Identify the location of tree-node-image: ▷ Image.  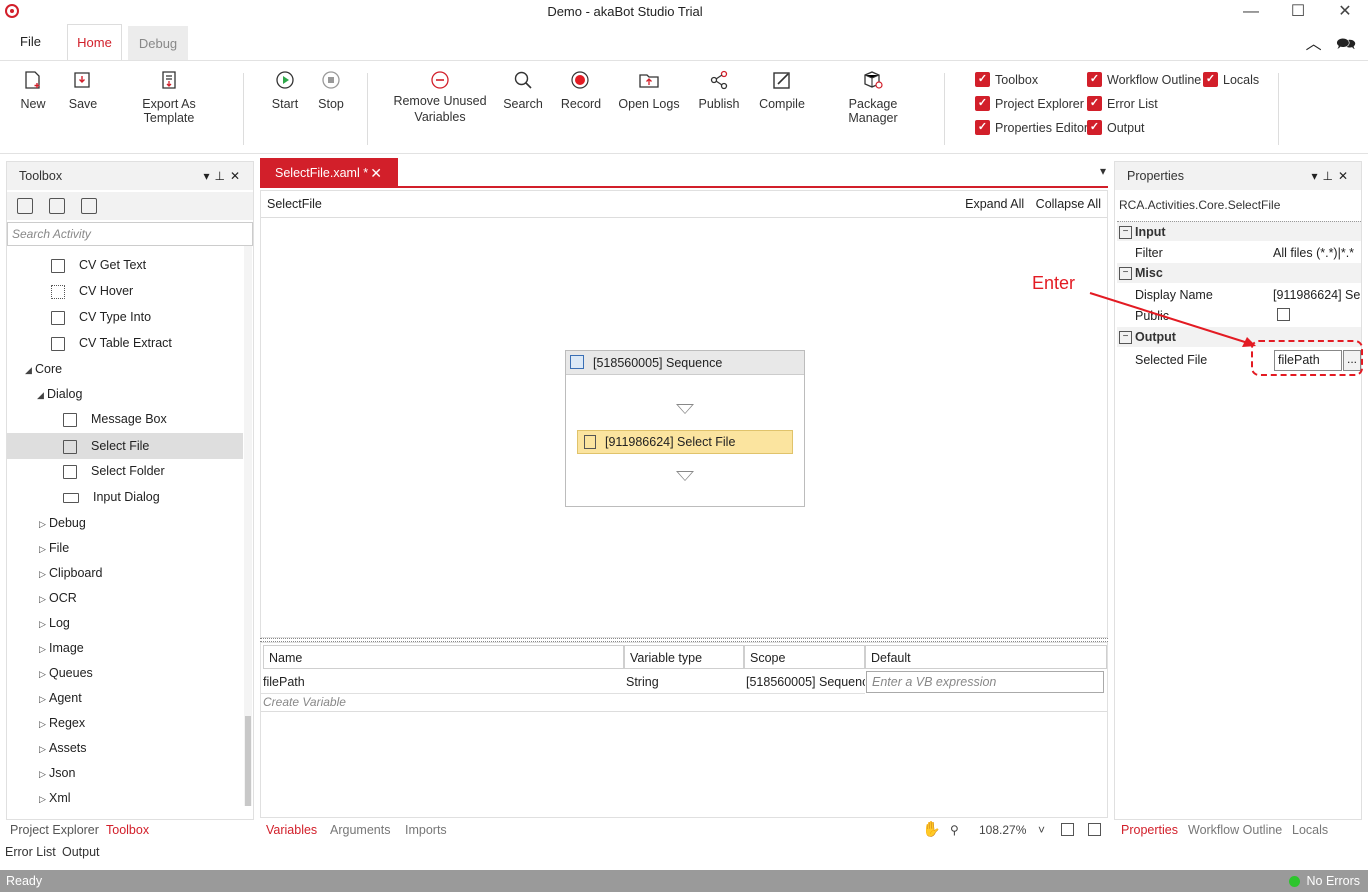
(61, 648).